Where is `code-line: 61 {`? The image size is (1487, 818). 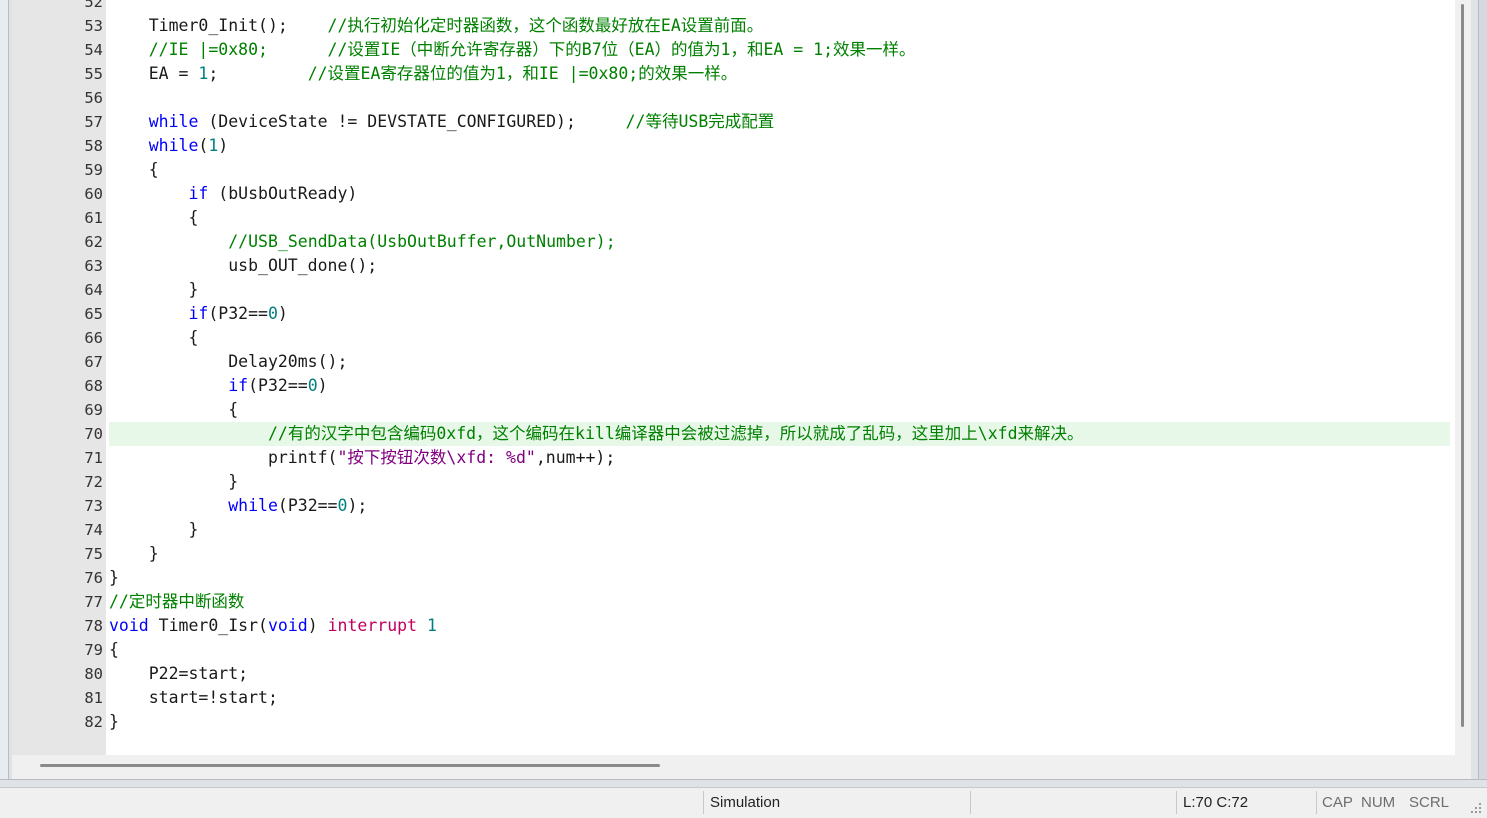 code-line: 61 { is located at coordinates (733, 218).